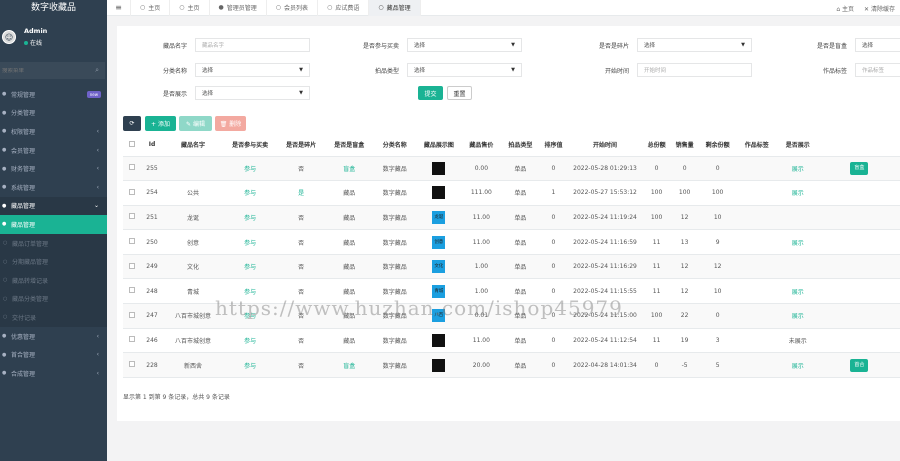  I want to click on select-all-checkbox, so click(132, 143).